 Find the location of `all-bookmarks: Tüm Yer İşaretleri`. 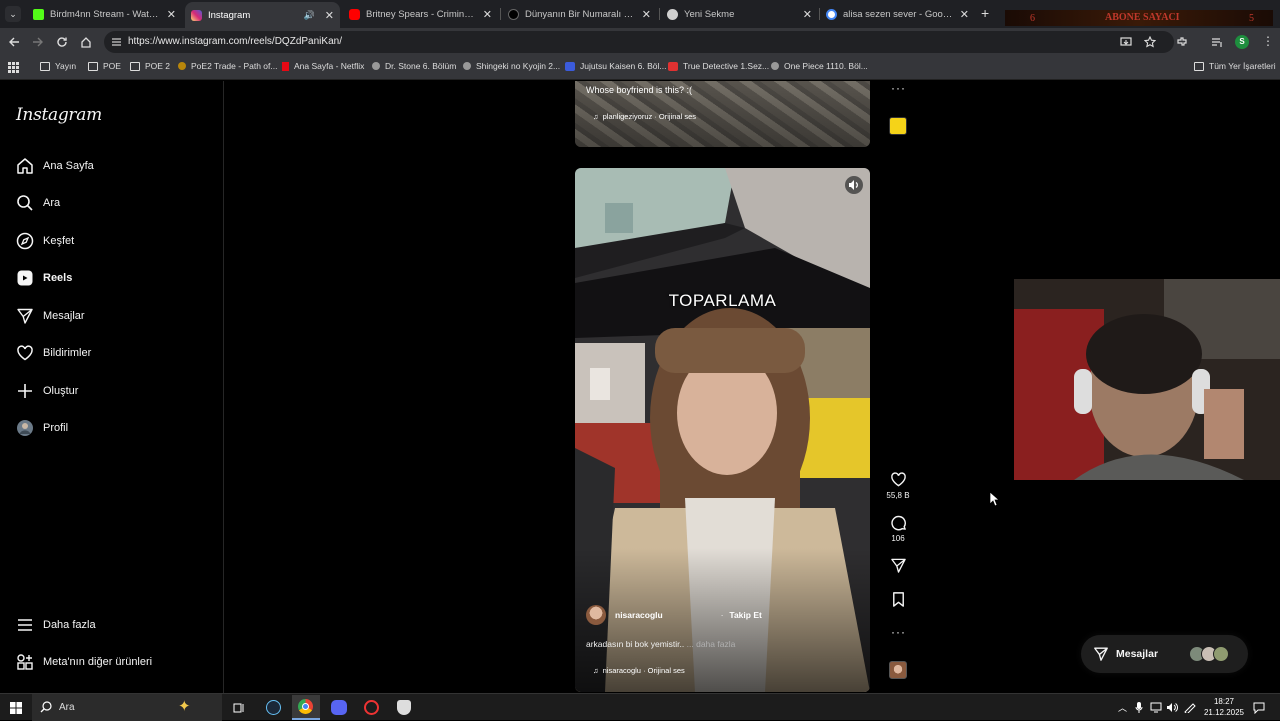

all-bookmarks: Tüm Yer İşaretleri is located at coordinates (1235, 66).